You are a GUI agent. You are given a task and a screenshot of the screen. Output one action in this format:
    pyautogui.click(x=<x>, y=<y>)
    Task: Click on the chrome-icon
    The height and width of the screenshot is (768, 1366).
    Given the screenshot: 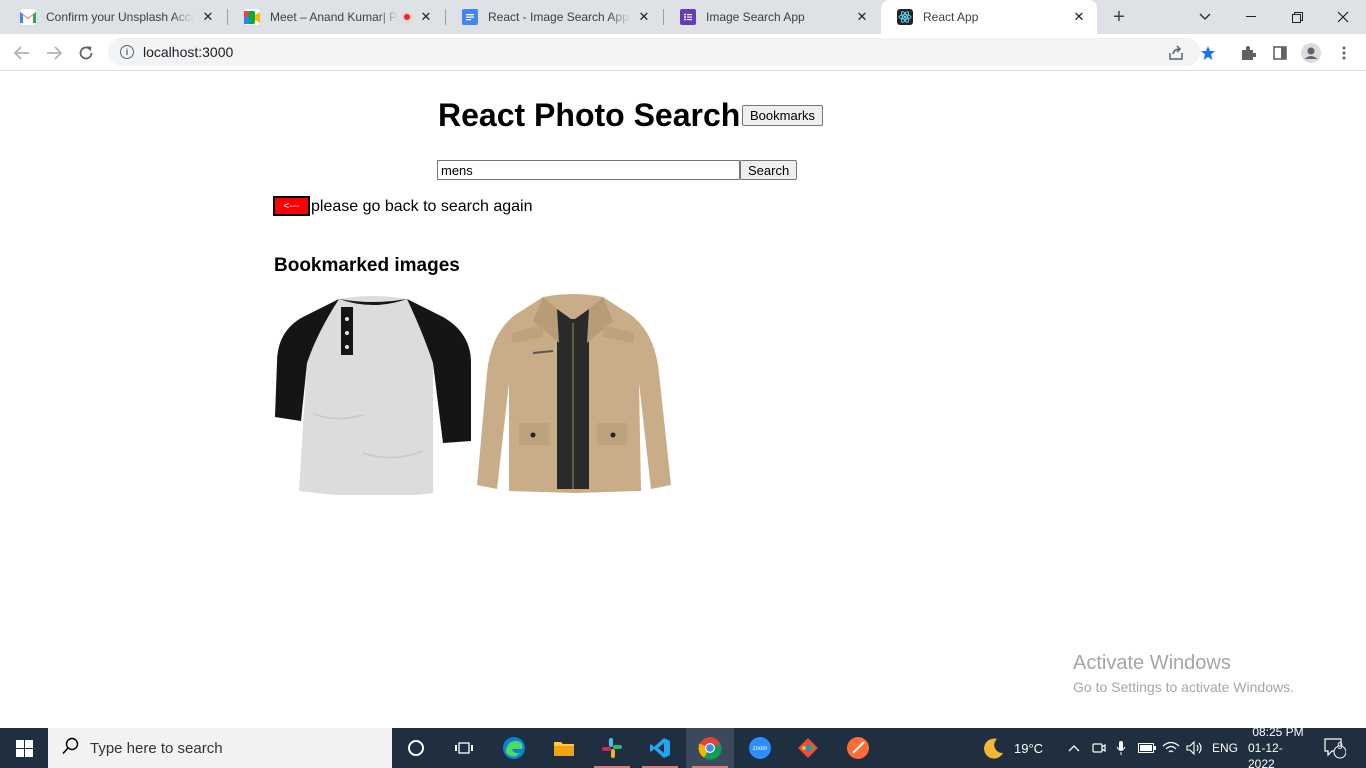 What is the action you would take?
    pyautogui.click(x=710, y=748)
    